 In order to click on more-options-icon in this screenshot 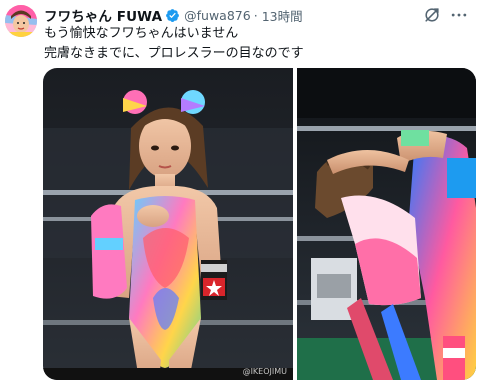, I will do `click(459, 15)`.